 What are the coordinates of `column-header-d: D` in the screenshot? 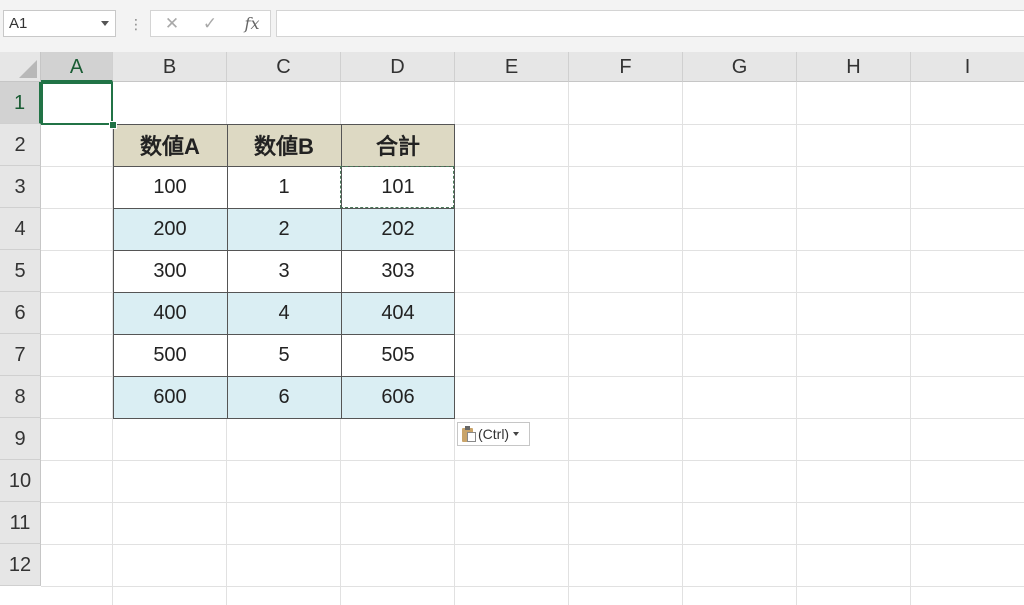 It's located at (398, 67).